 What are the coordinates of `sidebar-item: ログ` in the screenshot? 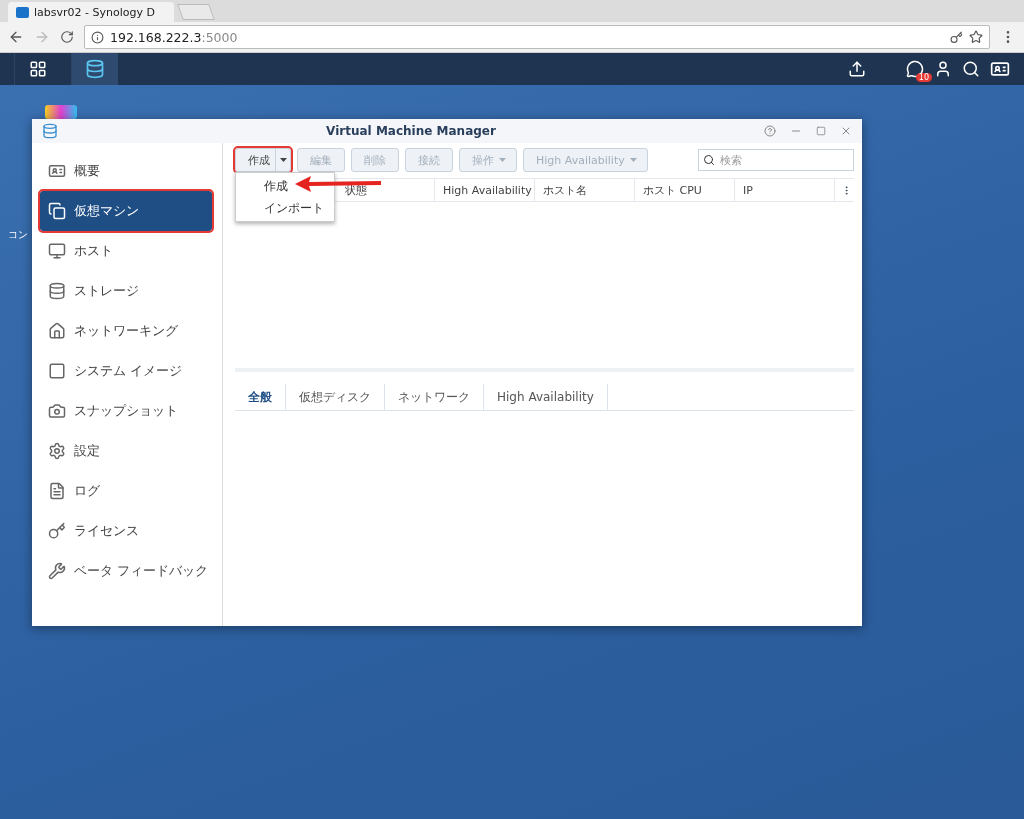 It's located at (126, 491).